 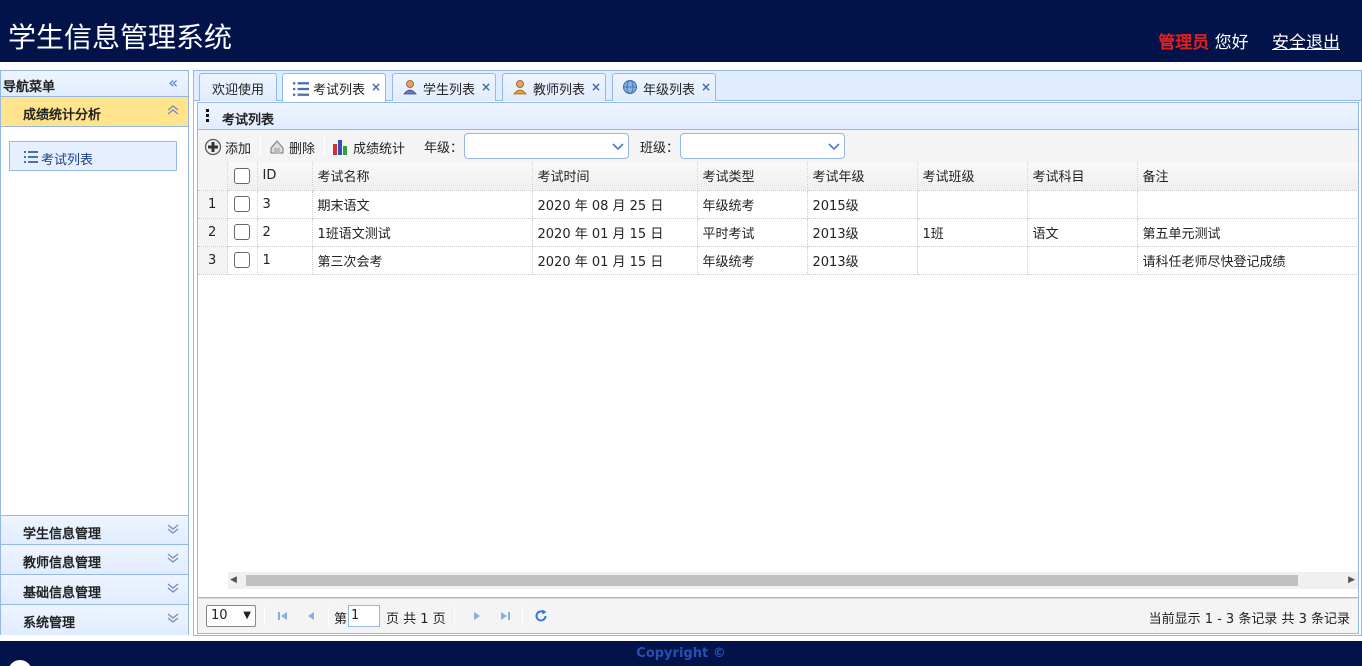 What do you see at coordinates (422, 204) in the screenshot?
I see `cell-name: 期末语文` at bounding box center [422, 204].